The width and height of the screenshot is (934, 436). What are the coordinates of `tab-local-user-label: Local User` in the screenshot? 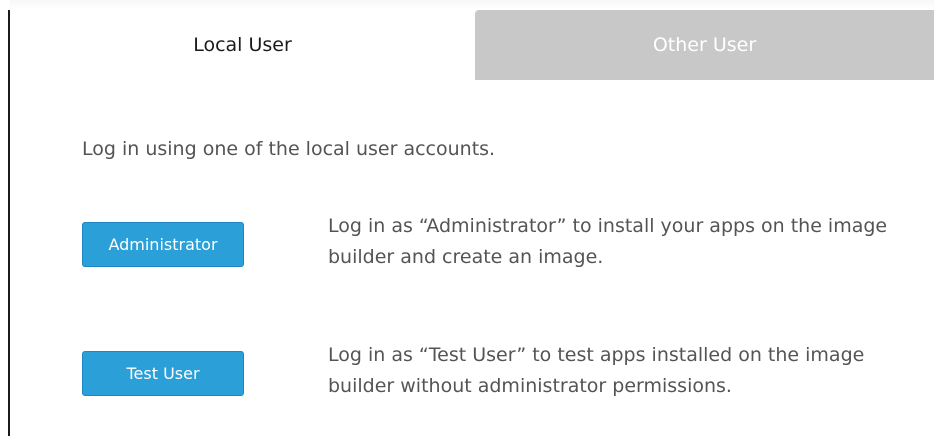 It's located at (242, 45).